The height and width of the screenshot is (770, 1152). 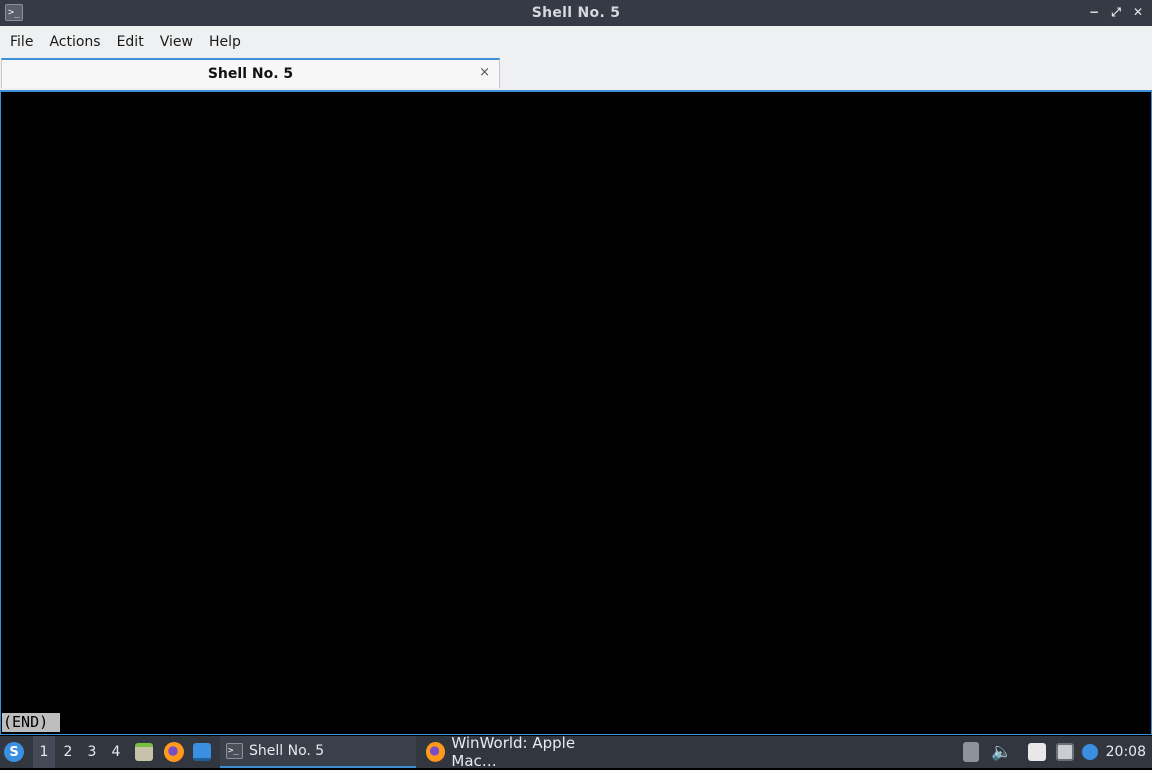 I want to click on firefox-launcher, so click(x=174, y=752).